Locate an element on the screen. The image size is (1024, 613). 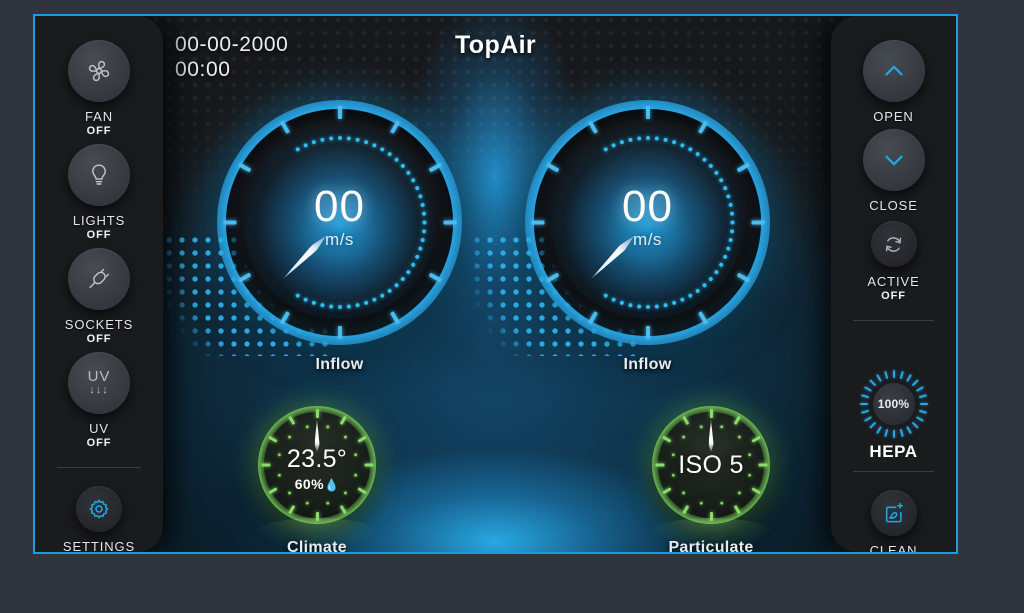
gauge-climate: 23.5° 60%💧 Climate is located at coordinates (317, 479).